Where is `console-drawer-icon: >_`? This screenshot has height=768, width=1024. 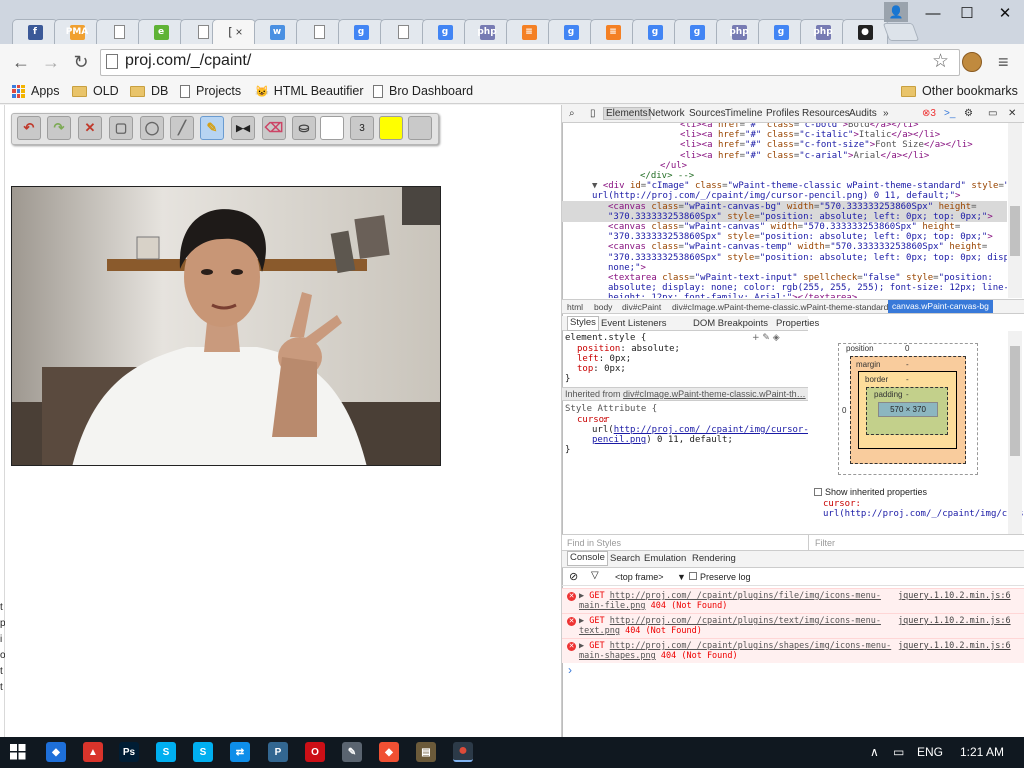
console-drawer-icon: >_ is located at coordinates (949, 113).